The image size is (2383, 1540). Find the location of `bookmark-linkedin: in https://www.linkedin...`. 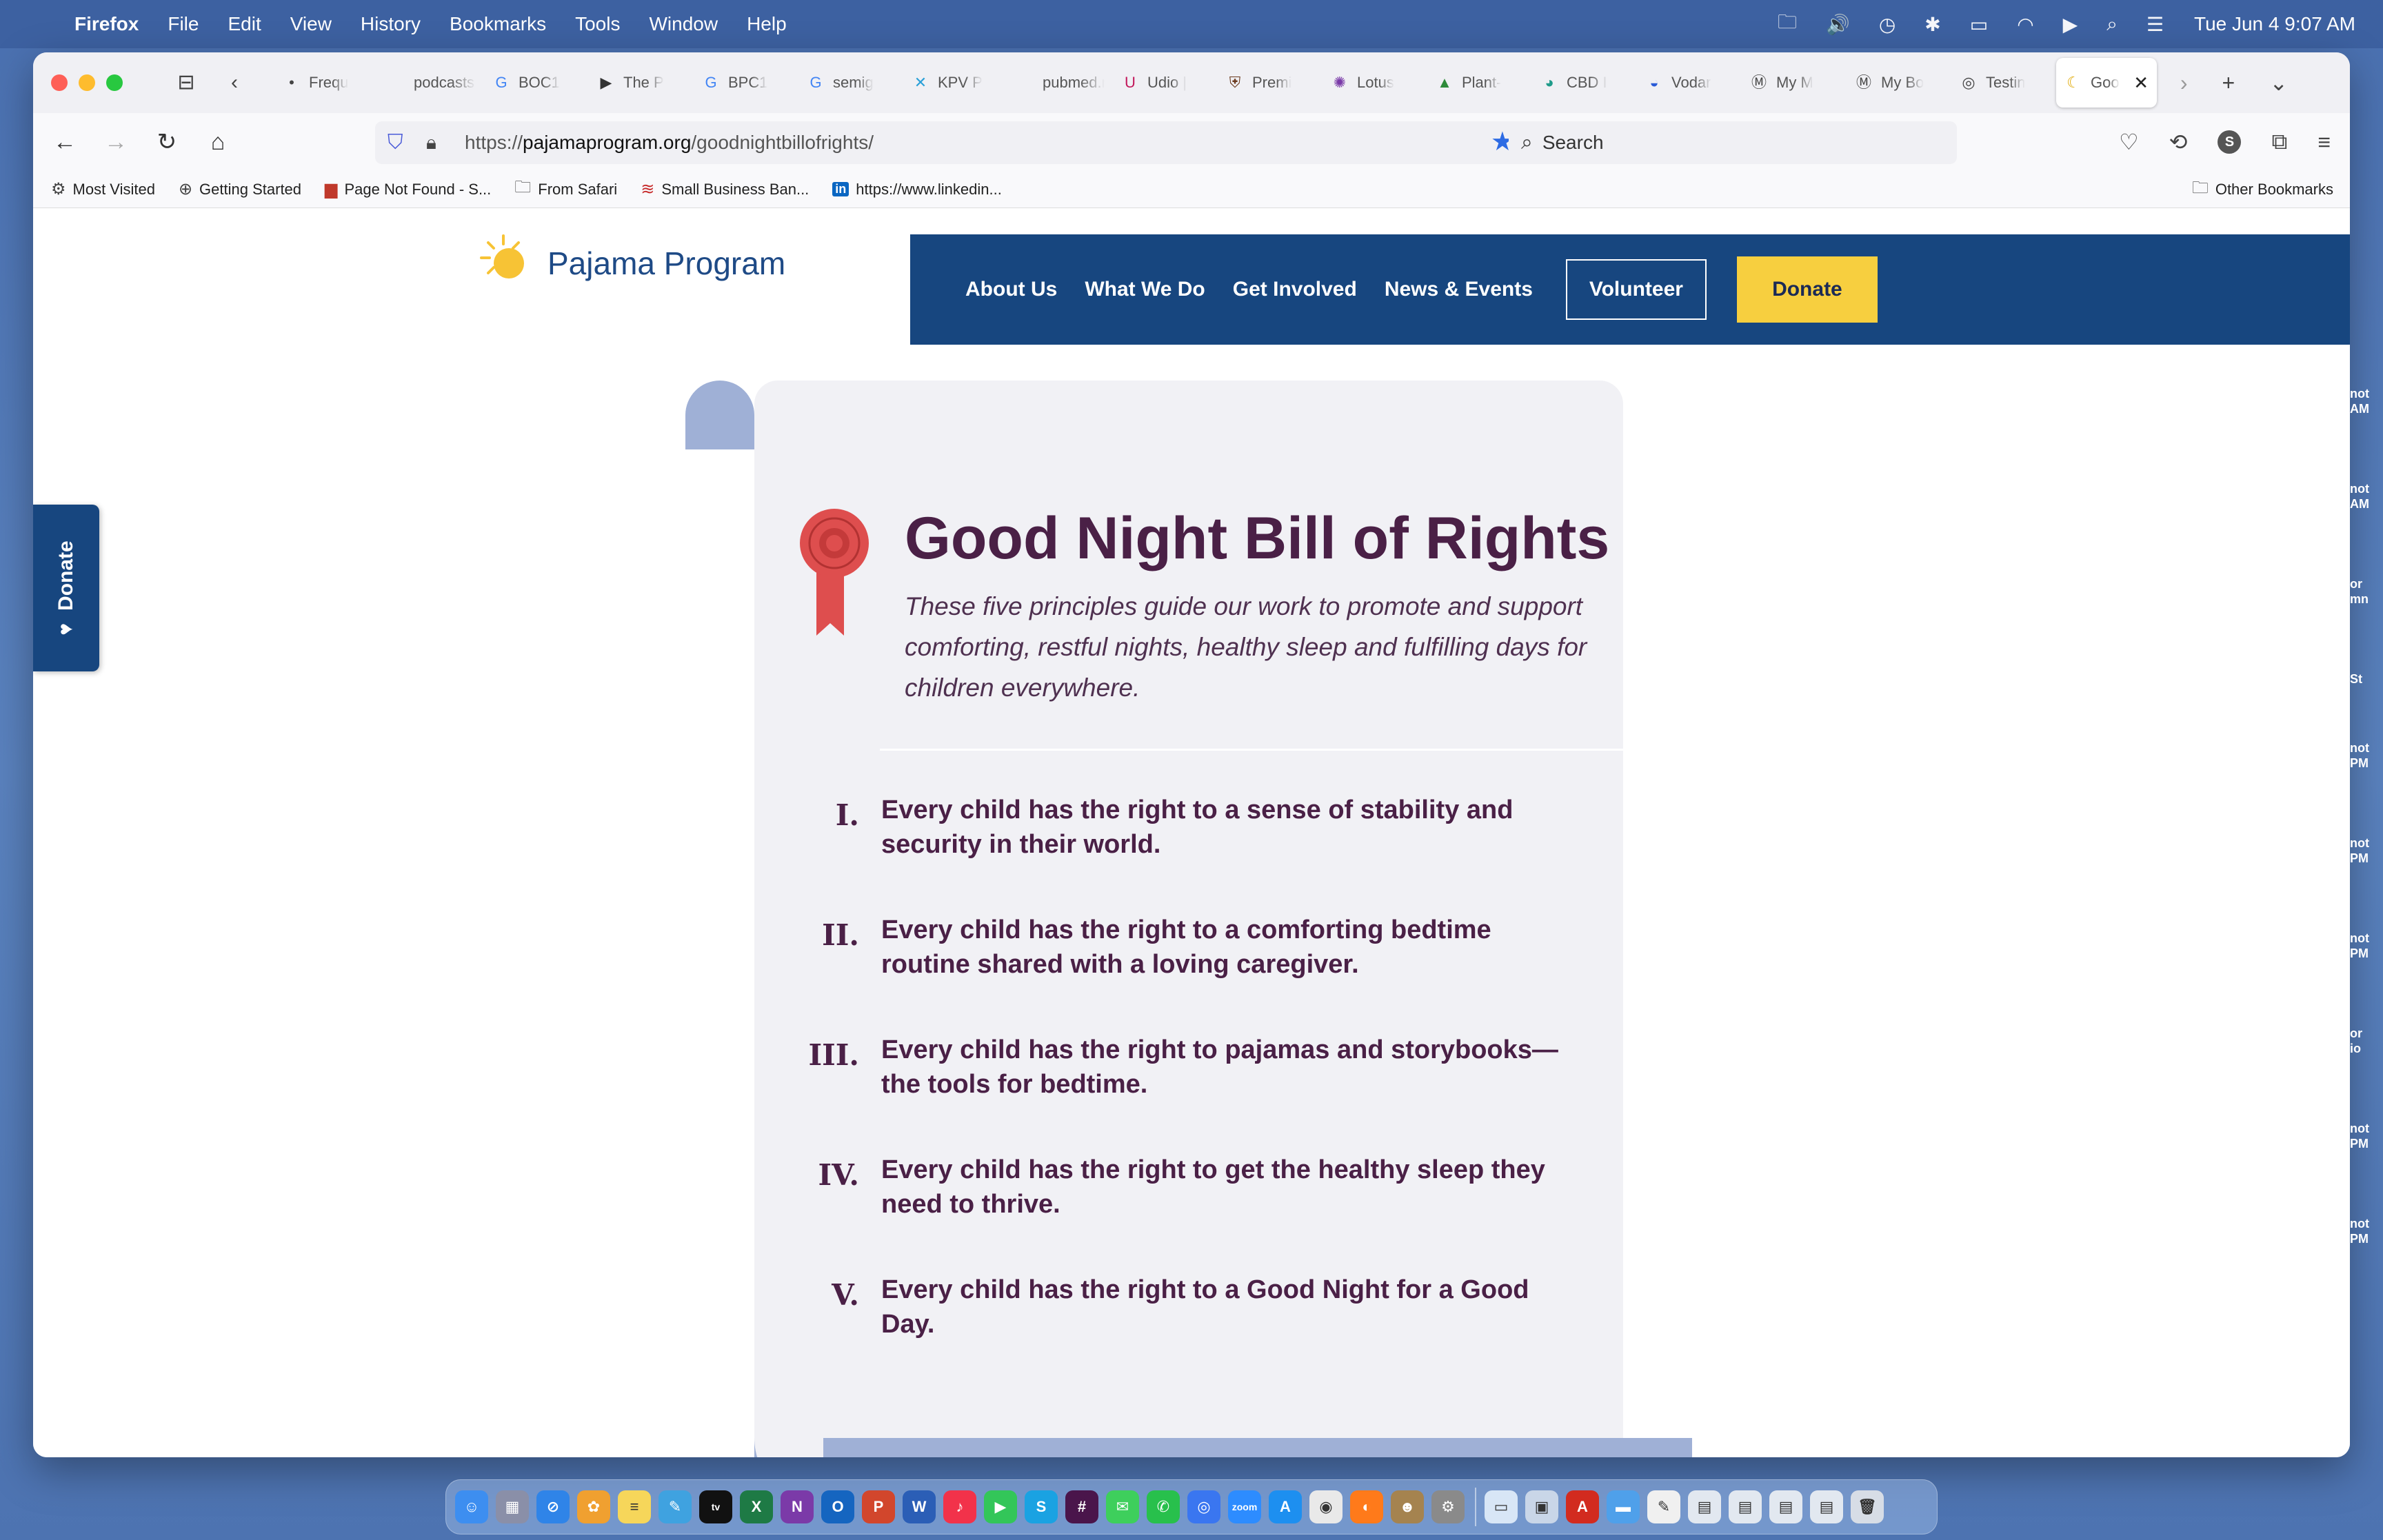

bookmark-linkedin: in https://www.linkedin... is located at coordinates (917, 190).